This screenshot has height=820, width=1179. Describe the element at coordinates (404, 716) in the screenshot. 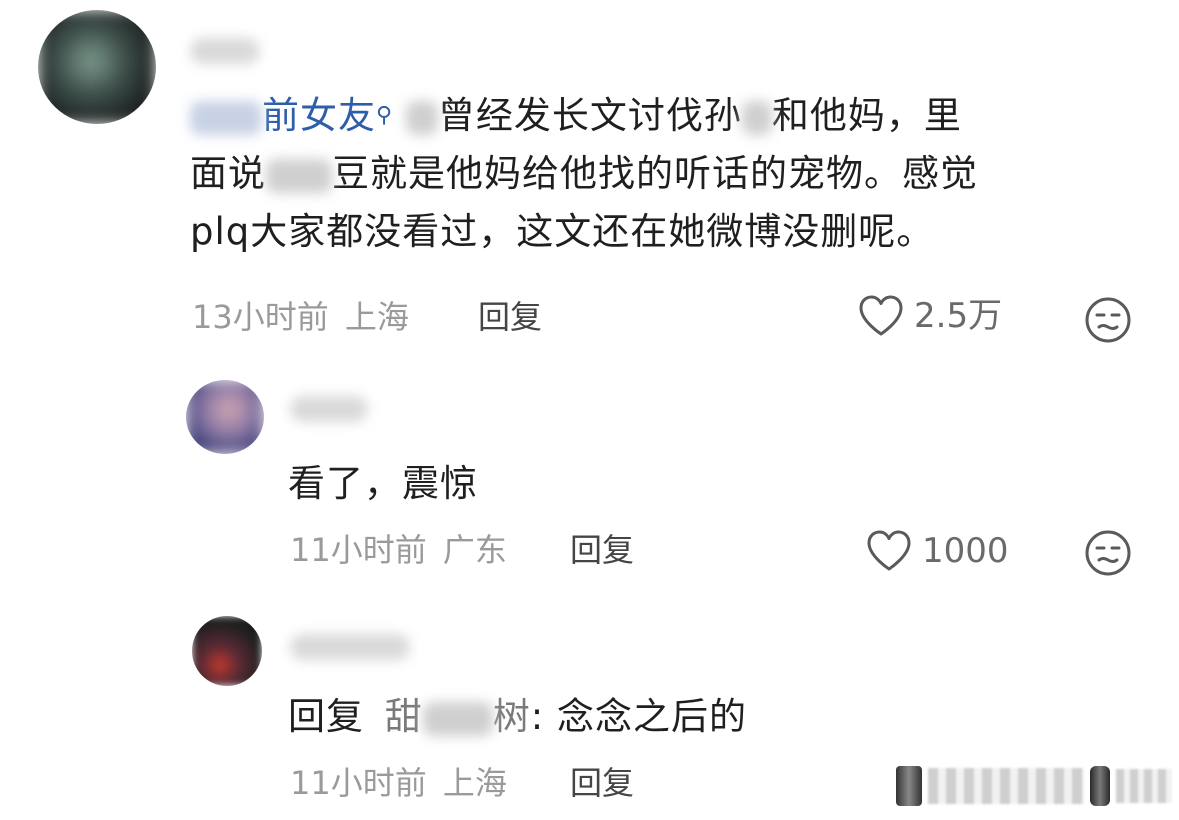

I see `reply-target: 甜` at that location.